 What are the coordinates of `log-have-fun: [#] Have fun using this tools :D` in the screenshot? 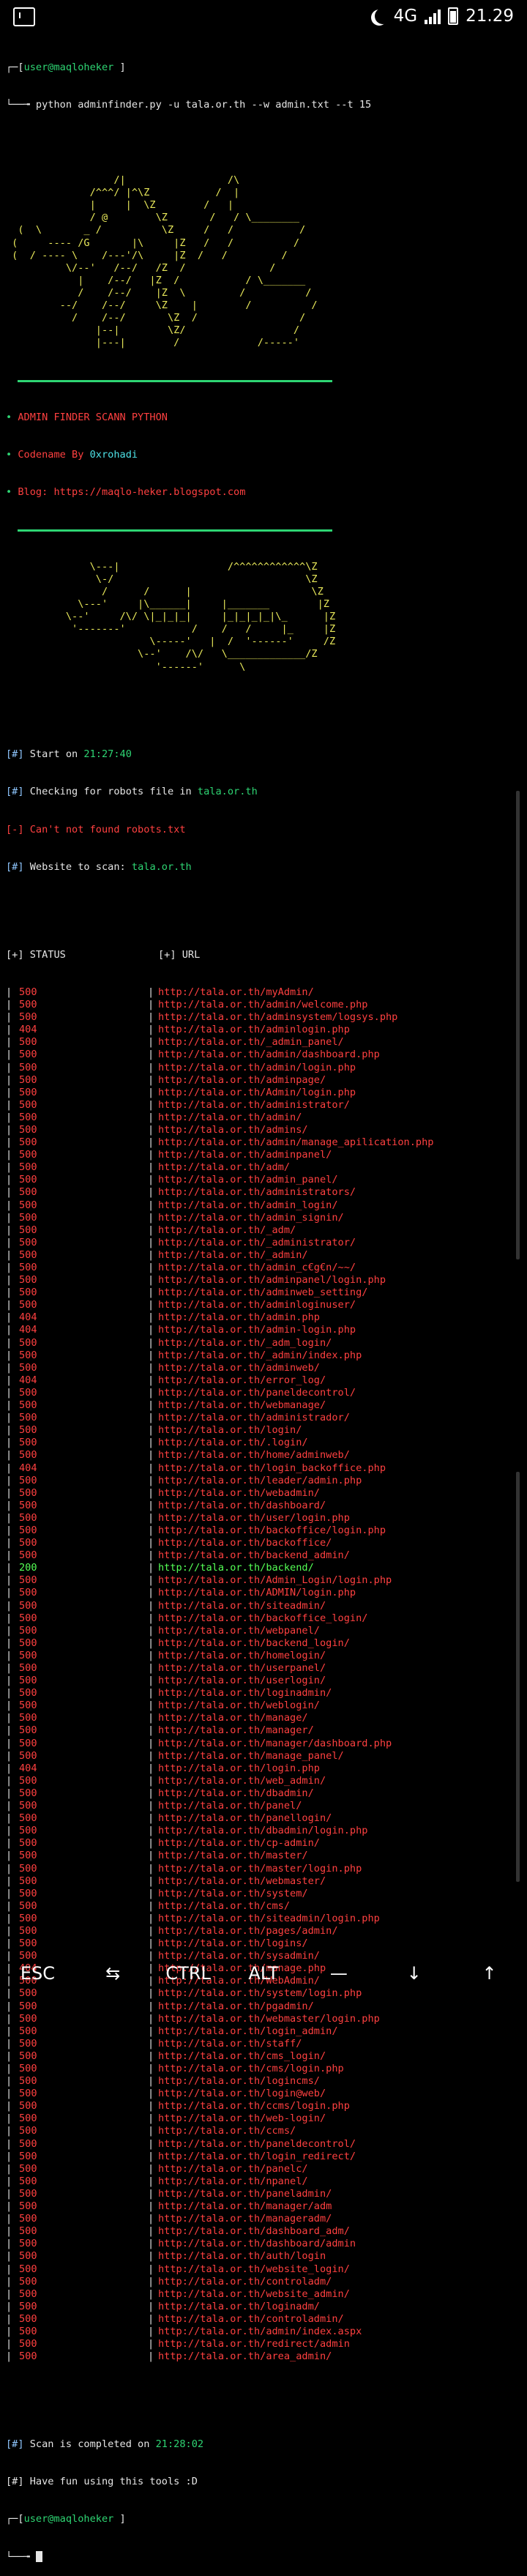 It's located at (102, 2482).